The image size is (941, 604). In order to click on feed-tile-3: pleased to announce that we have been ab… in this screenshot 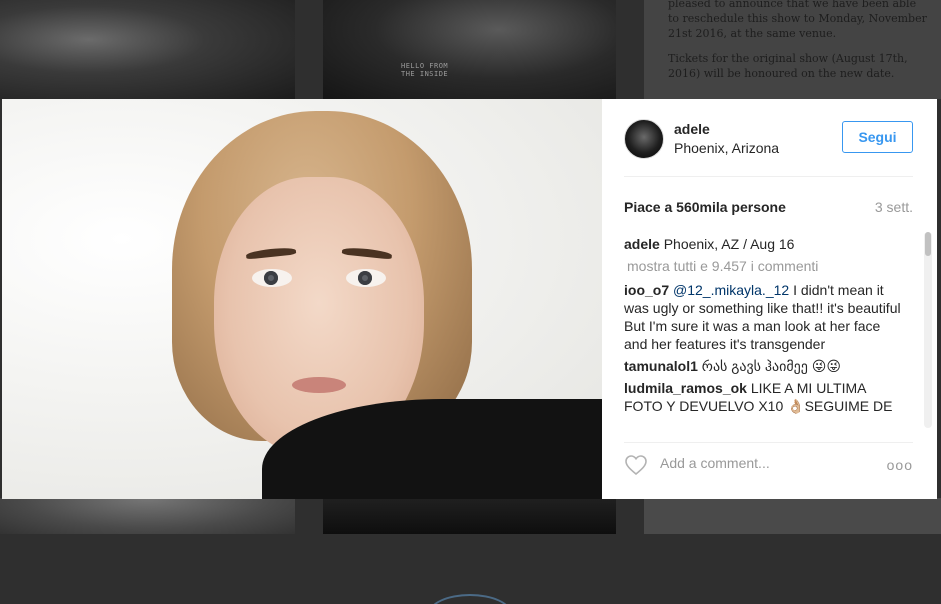, I will do `click(792, 49)`.